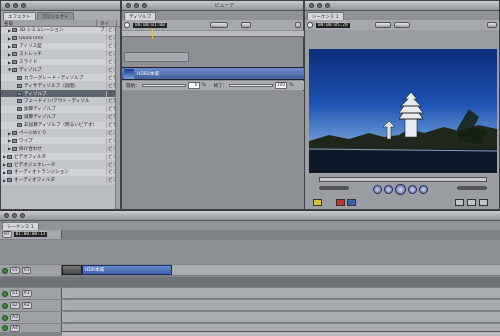 The height and width of the screenshot is (336, 500). What do you see at coordinates (402, 6) in the screenshot?
I see `canvas-titlebar` at bounding box center [402, 6].